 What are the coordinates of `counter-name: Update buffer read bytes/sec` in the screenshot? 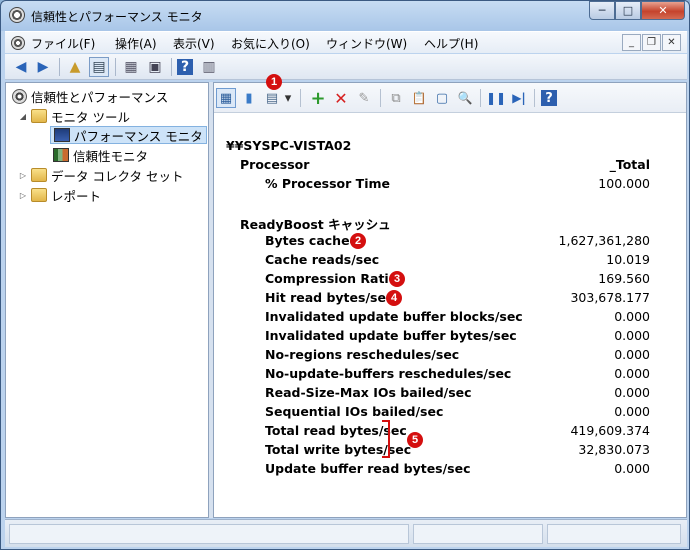 It's located at (368, 468).